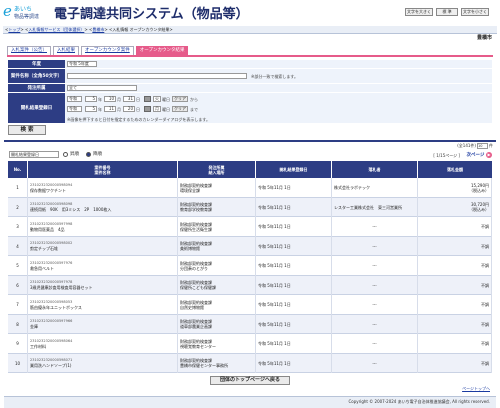 This screenshot has width=500, height=408. I want to click on breadcrumb-org-select: 入札情報サービス（団体選択）, so click(56, 29).